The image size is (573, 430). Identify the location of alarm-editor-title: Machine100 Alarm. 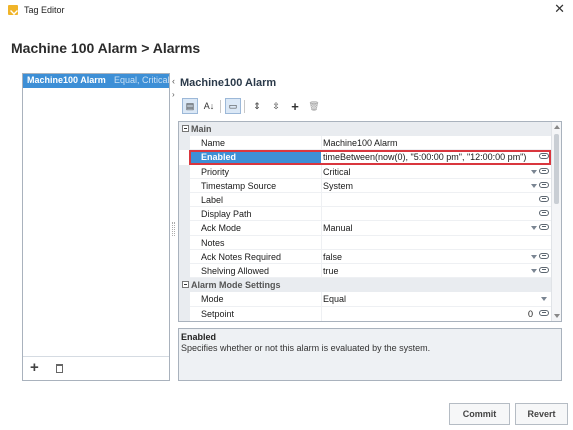
(228, 83).